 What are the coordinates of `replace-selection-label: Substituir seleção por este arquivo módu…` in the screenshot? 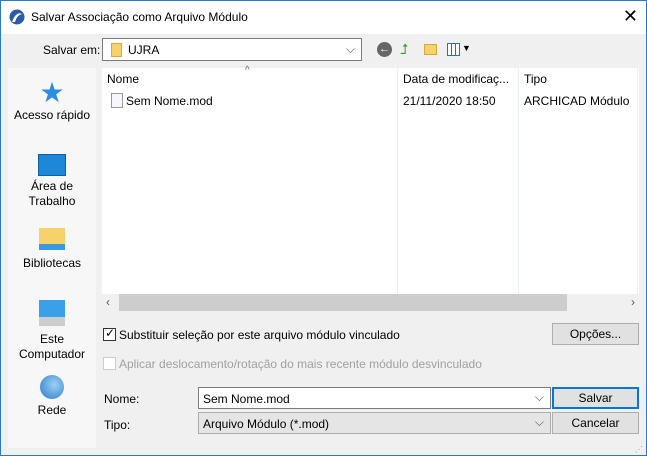 It's located at (259, 335).